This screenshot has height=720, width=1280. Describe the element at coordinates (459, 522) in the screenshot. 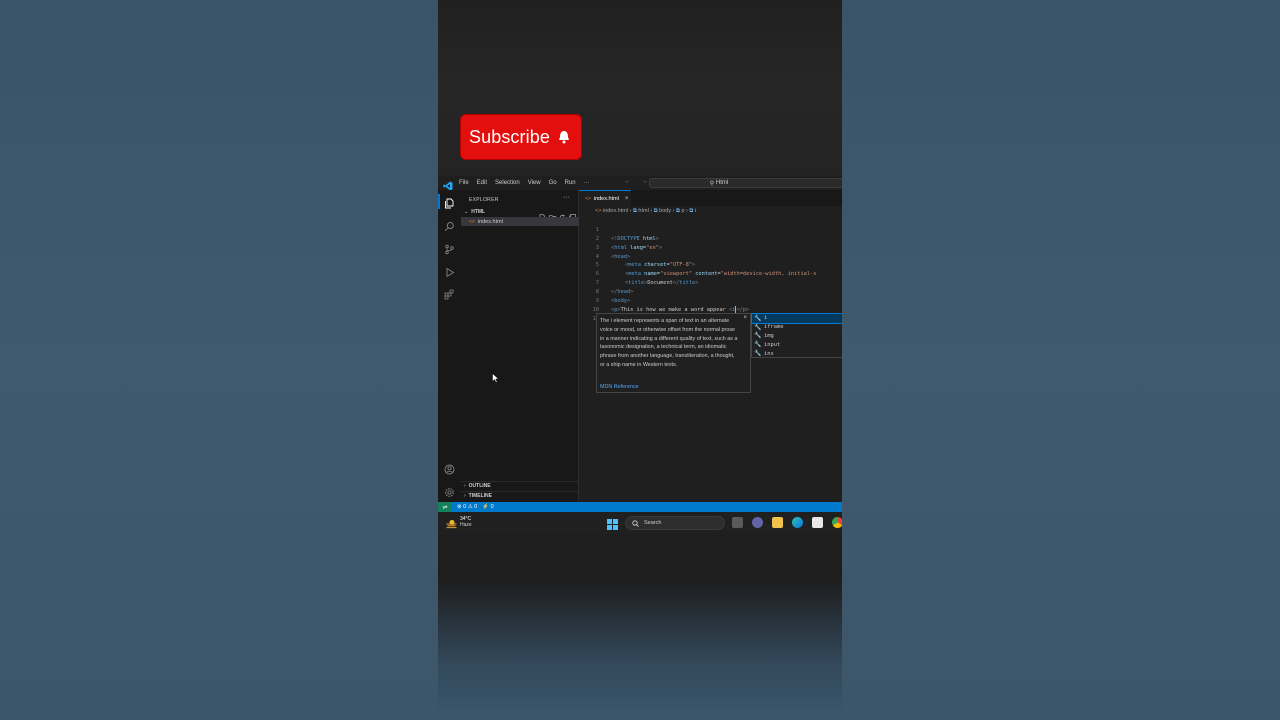

I see `weather-widget: 34°C Haze` at that location.